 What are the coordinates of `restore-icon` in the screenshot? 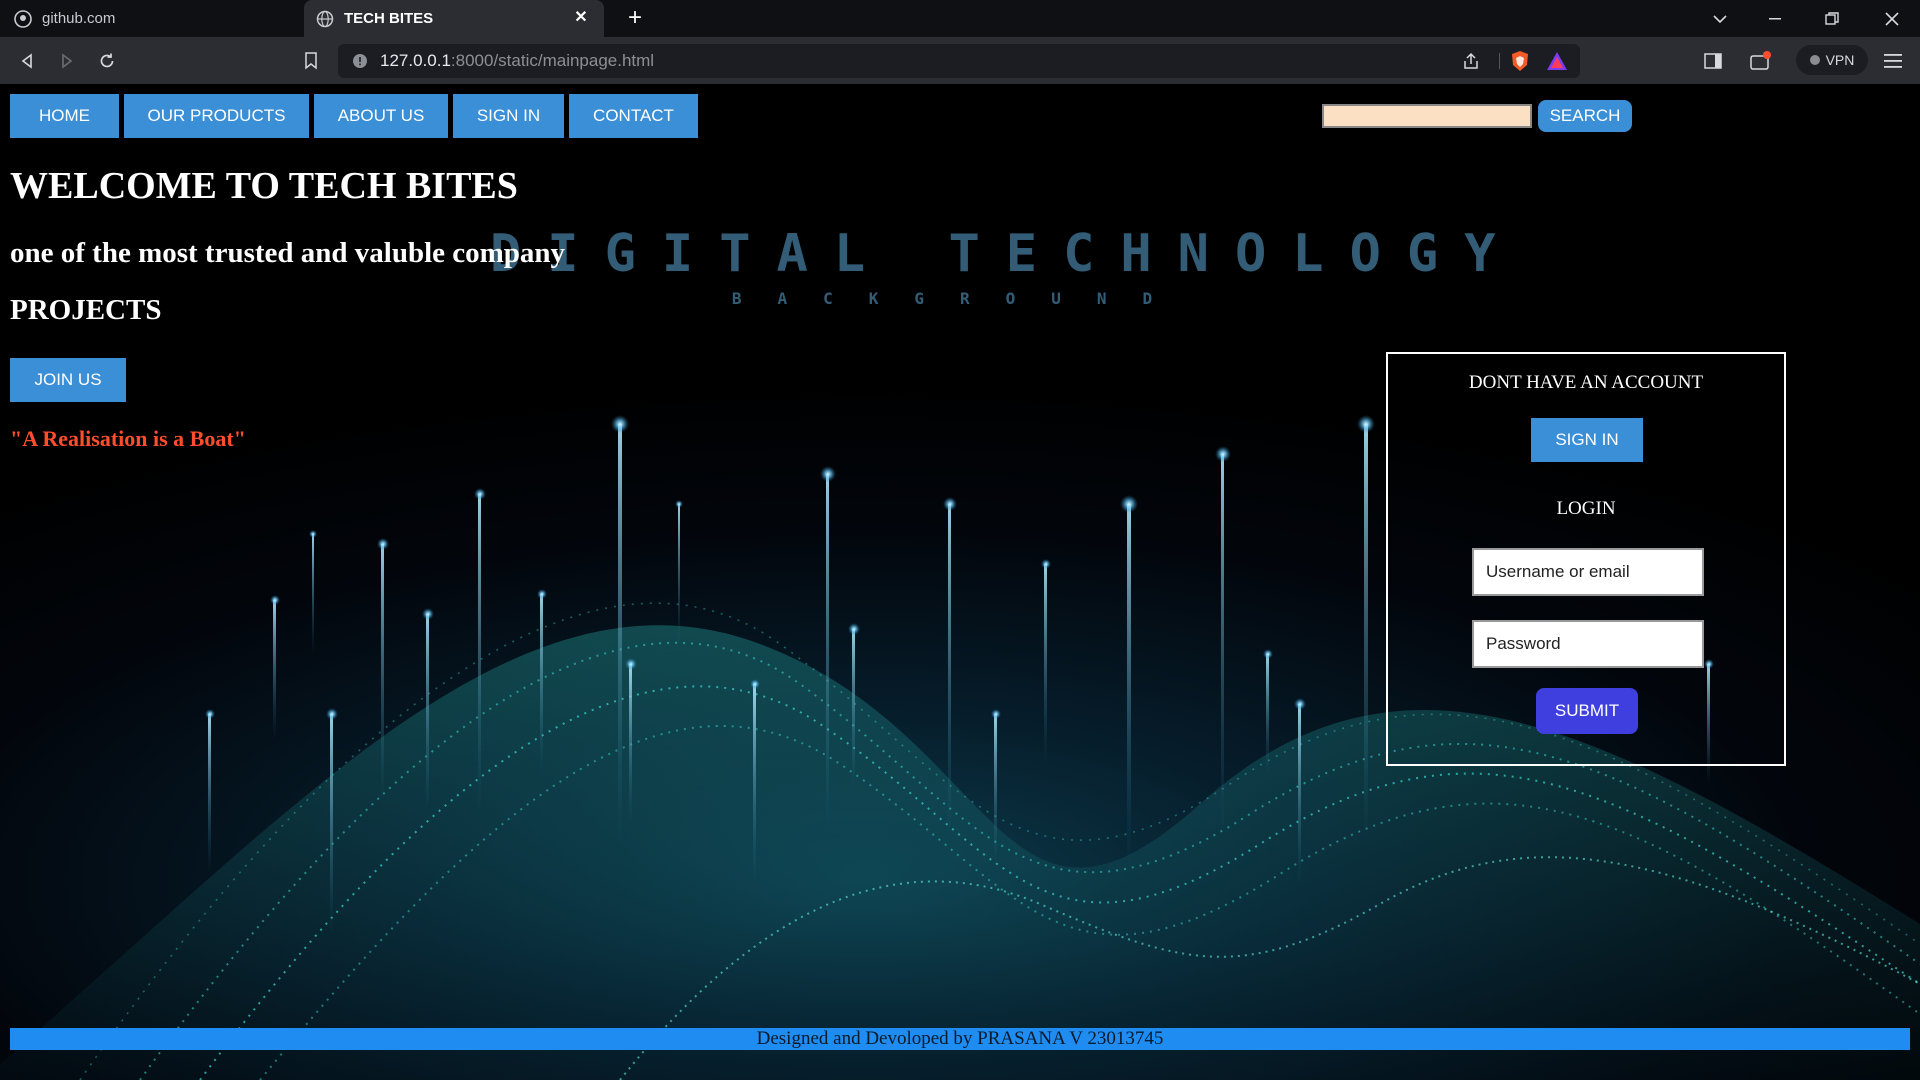 It's located at (1832, 18).